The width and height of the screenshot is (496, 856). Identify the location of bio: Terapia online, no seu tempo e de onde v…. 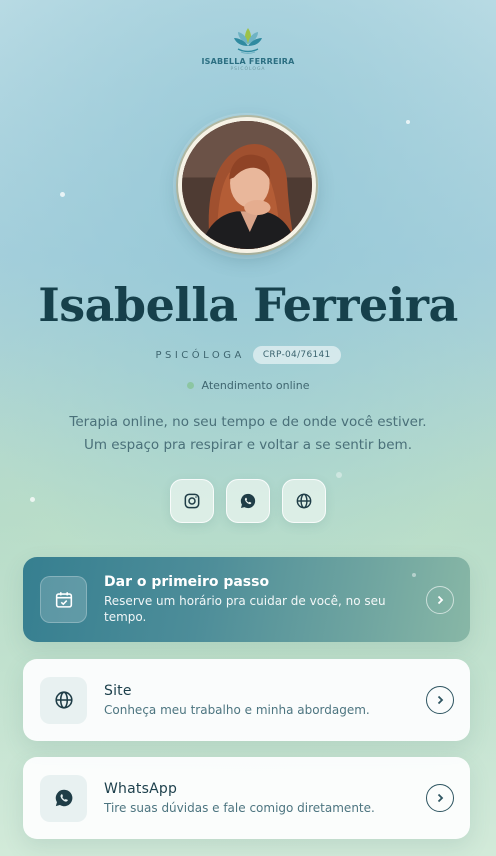
(248, 434).